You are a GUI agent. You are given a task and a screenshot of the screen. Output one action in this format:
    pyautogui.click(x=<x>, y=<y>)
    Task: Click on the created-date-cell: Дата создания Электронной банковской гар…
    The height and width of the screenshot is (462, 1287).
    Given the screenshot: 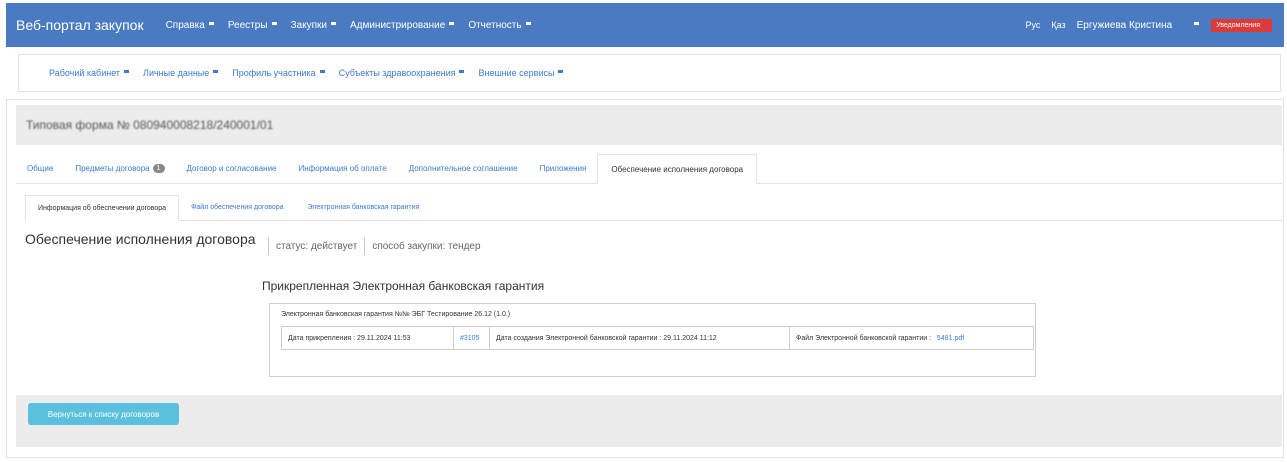 What is the action you would take?
    pyautogui.click(x=640, y=338)
    